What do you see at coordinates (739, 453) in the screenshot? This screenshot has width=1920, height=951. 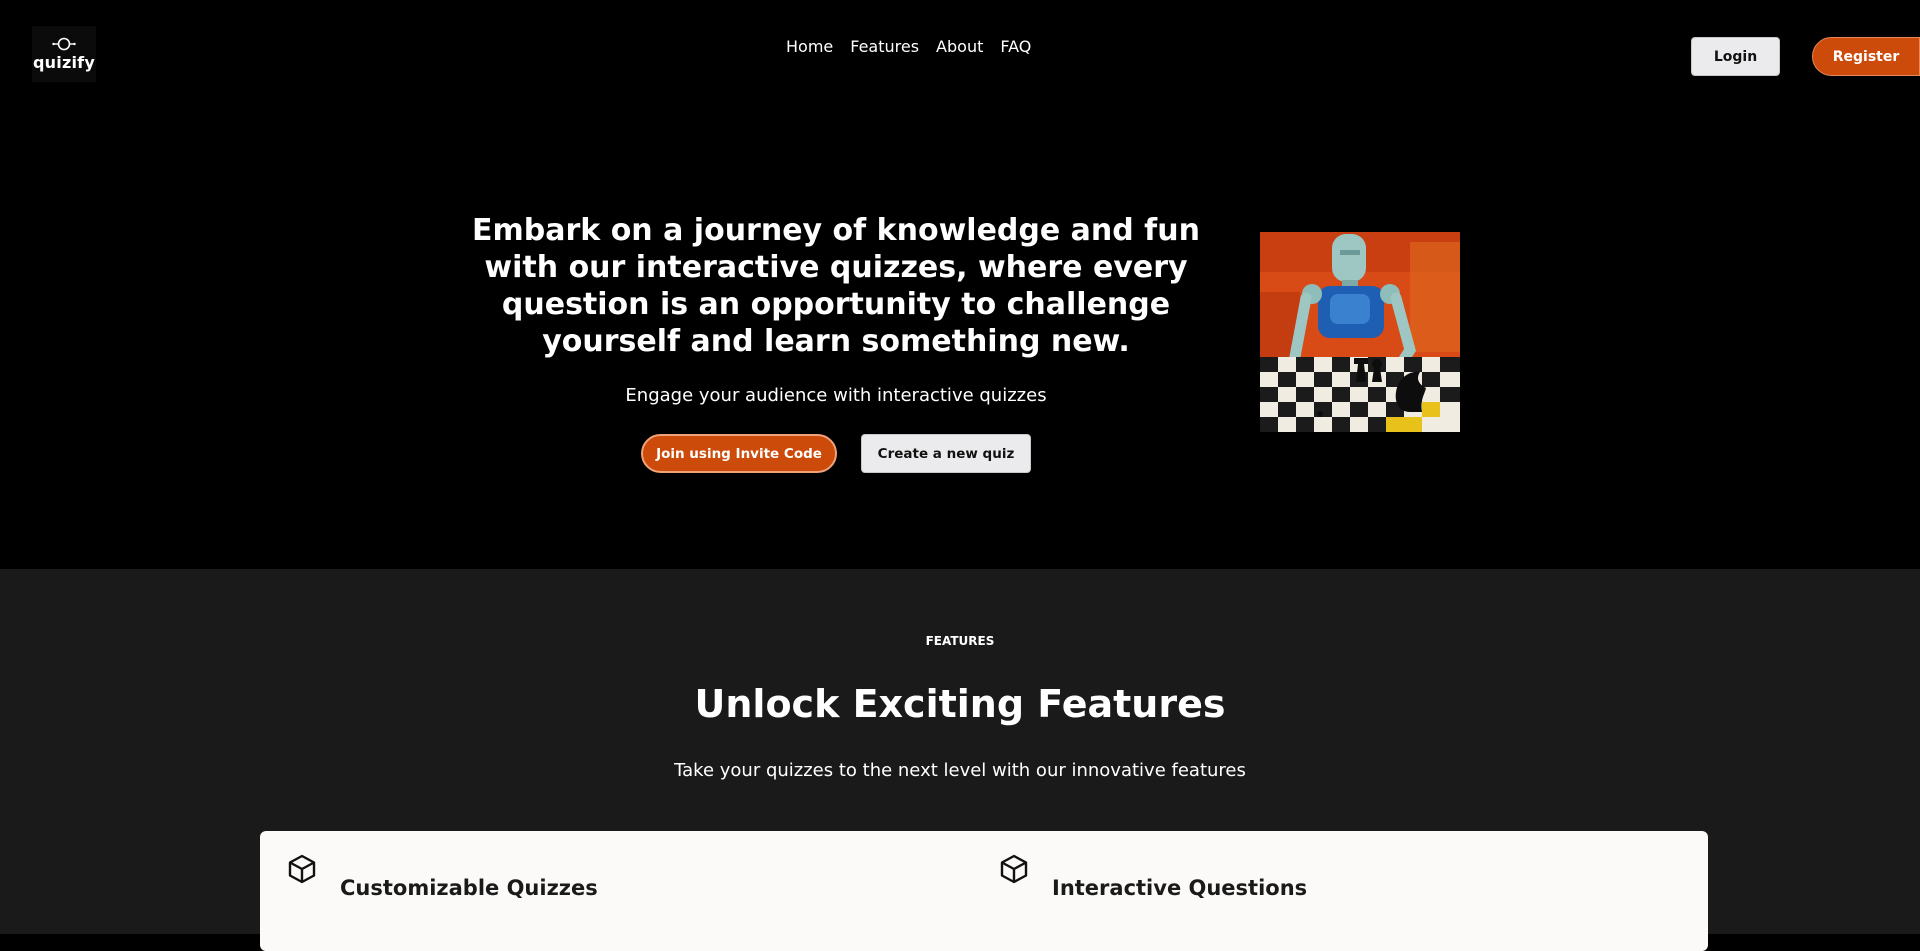 I see `join-invite-code-button: Join using Invite Code` at bounding box center [739, 453].